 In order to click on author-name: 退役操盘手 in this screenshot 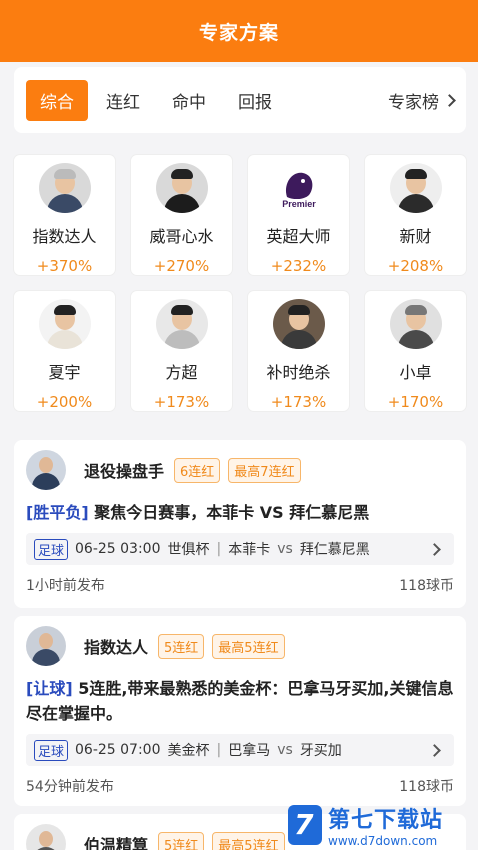, I will do `click(124, 471)`.